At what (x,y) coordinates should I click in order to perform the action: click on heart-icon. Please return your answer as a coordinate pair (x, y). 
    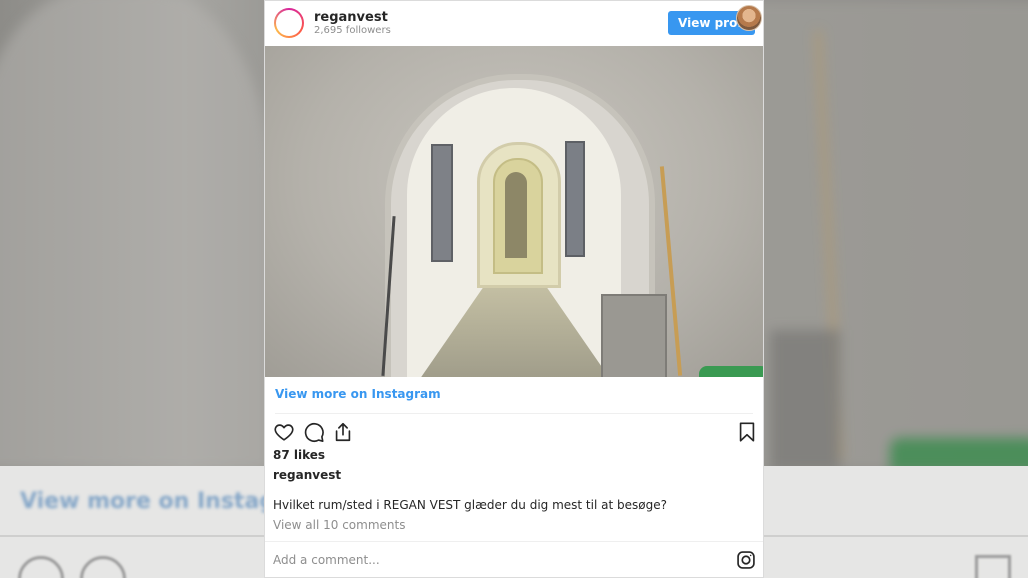
    Looking at the image, I should click on (284, 432).